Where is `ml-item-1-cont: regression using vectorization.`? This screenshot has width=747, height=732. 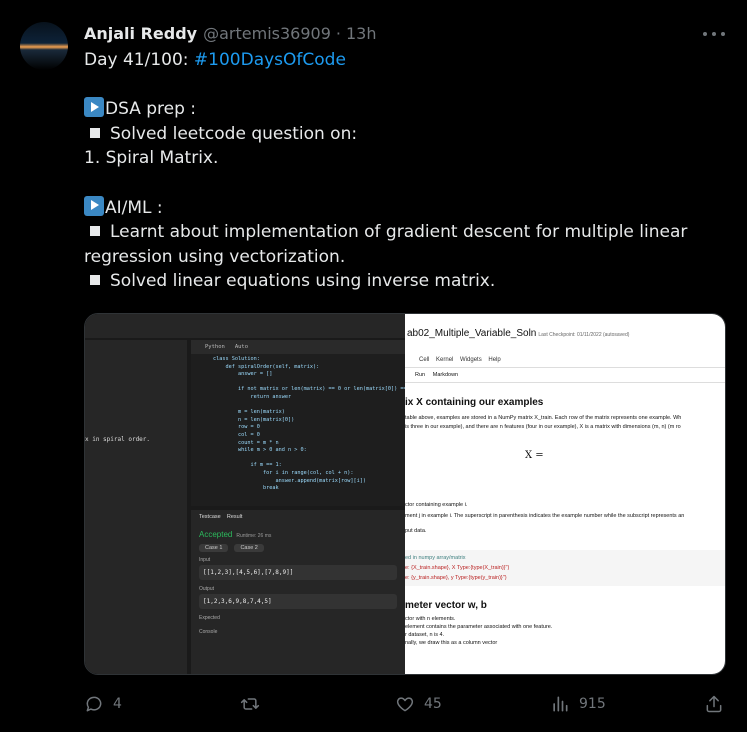 ml-item-1-cont: regression using vectorization. is located at coordinates (215, 256).